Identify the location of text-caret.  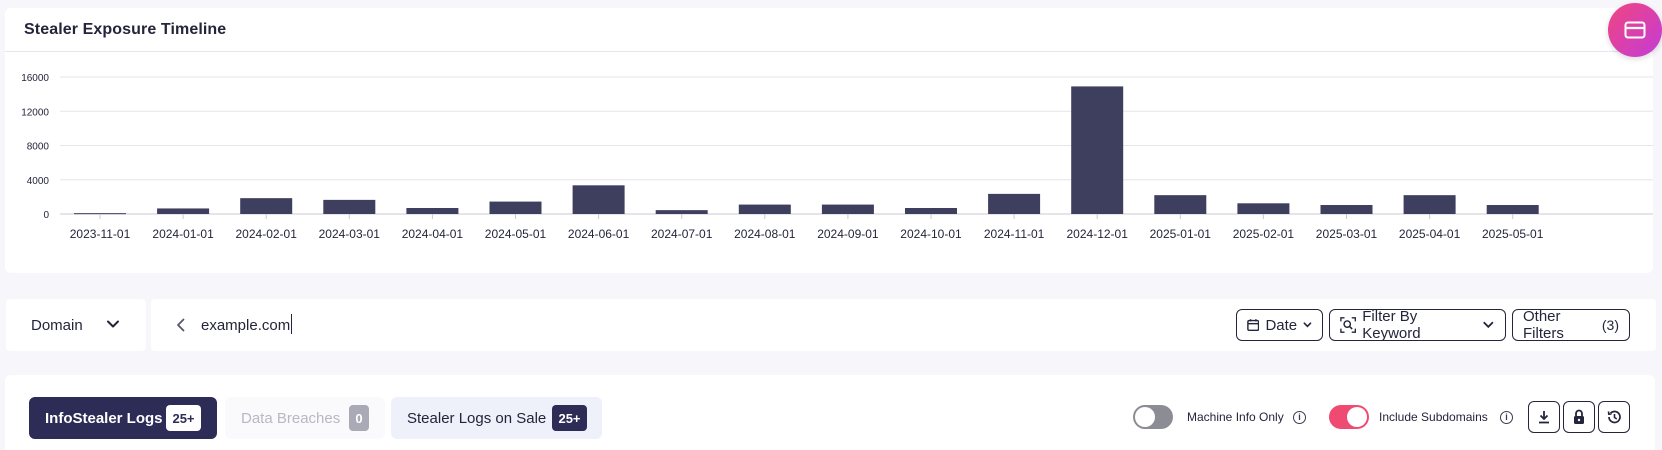
(291, 324).